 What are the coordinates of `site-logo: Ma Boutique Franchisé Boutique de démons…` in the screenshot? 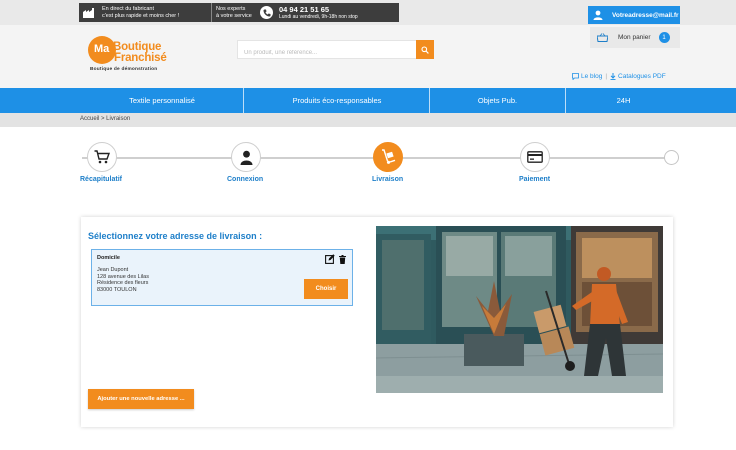 It's located at (133, 55).